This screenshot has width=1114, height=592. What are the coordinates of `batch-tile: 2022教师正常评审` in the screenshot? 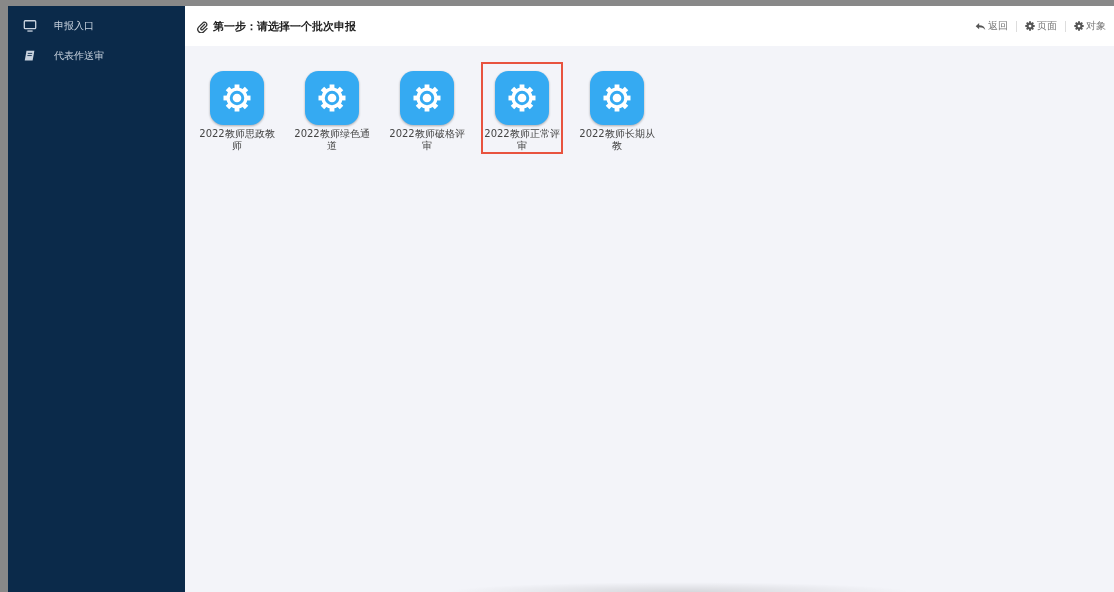 It's located at (522, 108).